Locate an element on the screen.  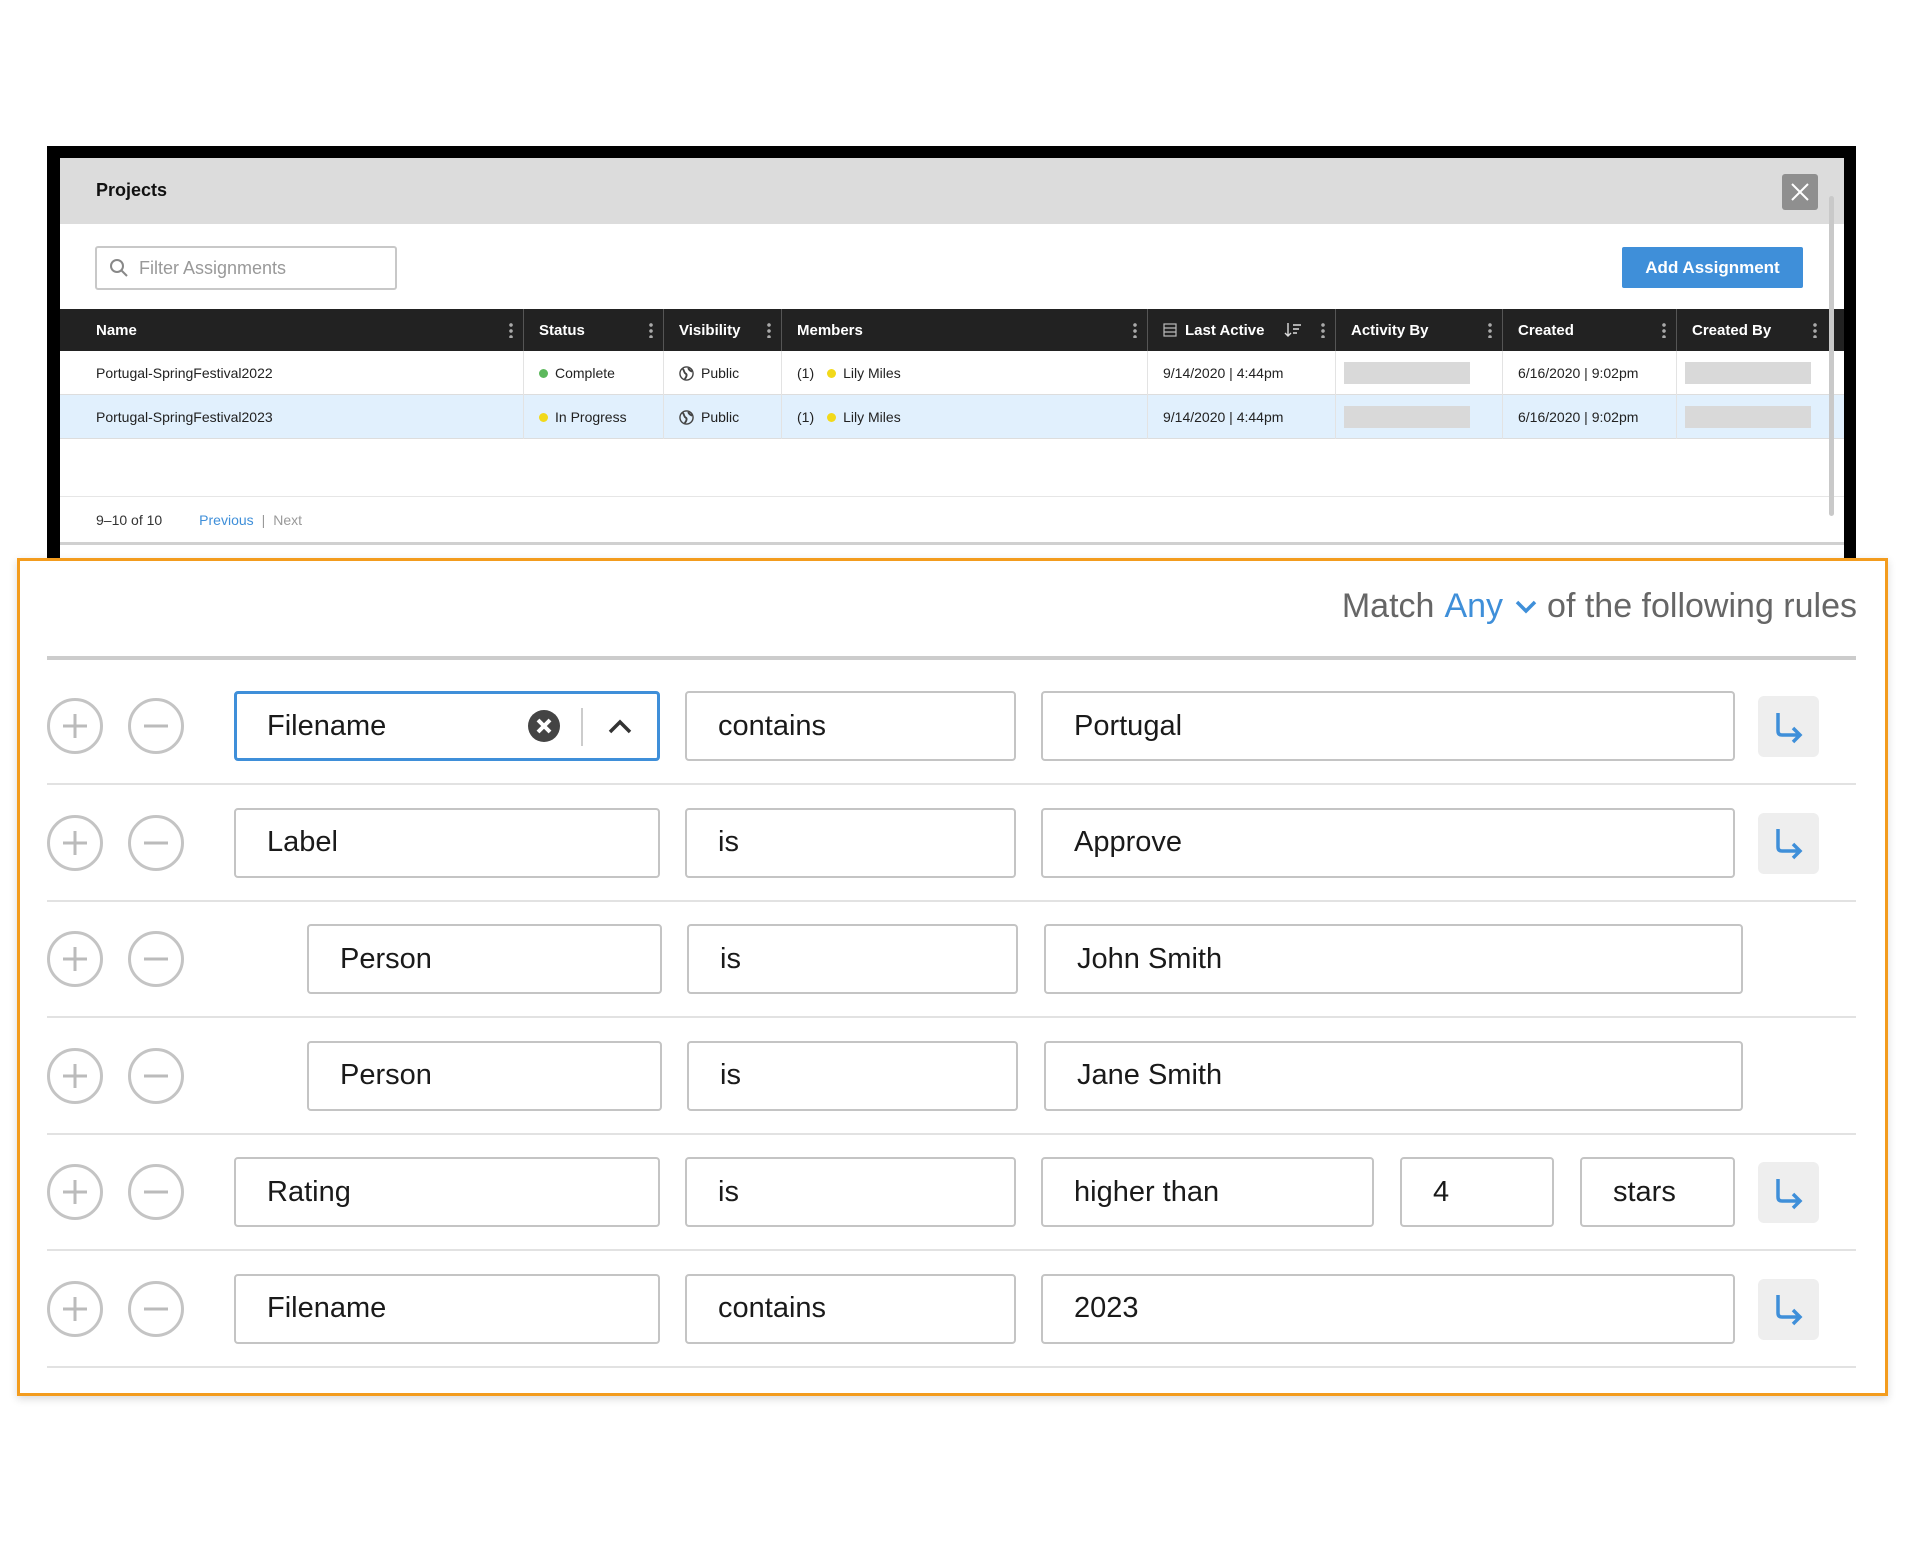
project-name: Portugal-SpringFestival2022 is located at coordinates (184, 373).